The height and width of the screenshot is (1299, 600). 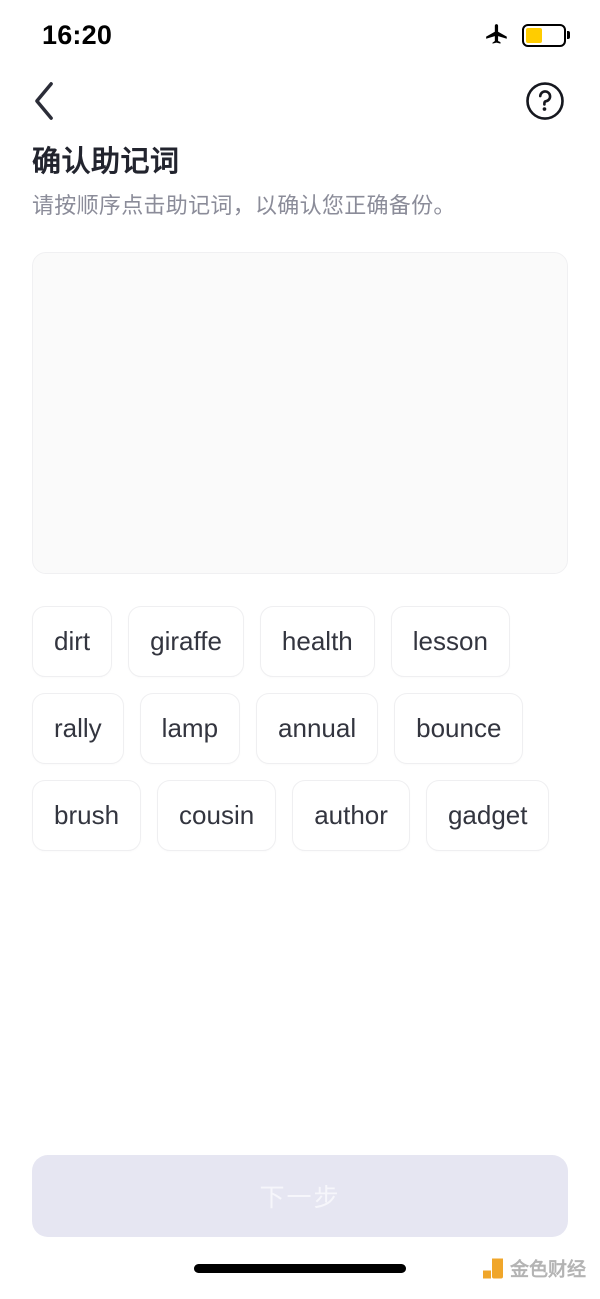 I want to click on battery-icon, so click(x=544, y=35).